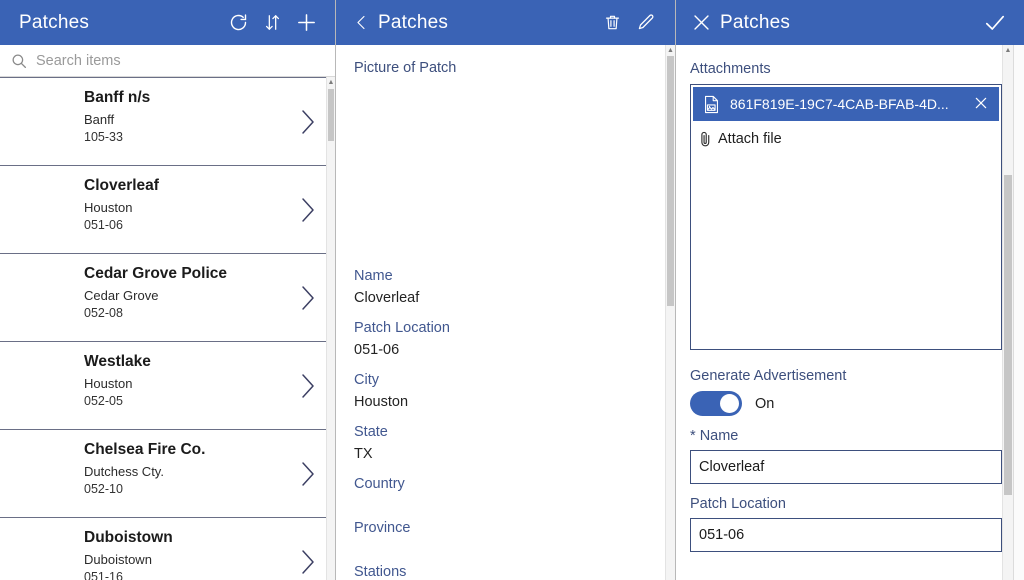 This screenshot has height=580, width=1024. Describe the element at coordinates (846, 403) in the screenshot. I see `generate-advertisement-row: On` at that location.